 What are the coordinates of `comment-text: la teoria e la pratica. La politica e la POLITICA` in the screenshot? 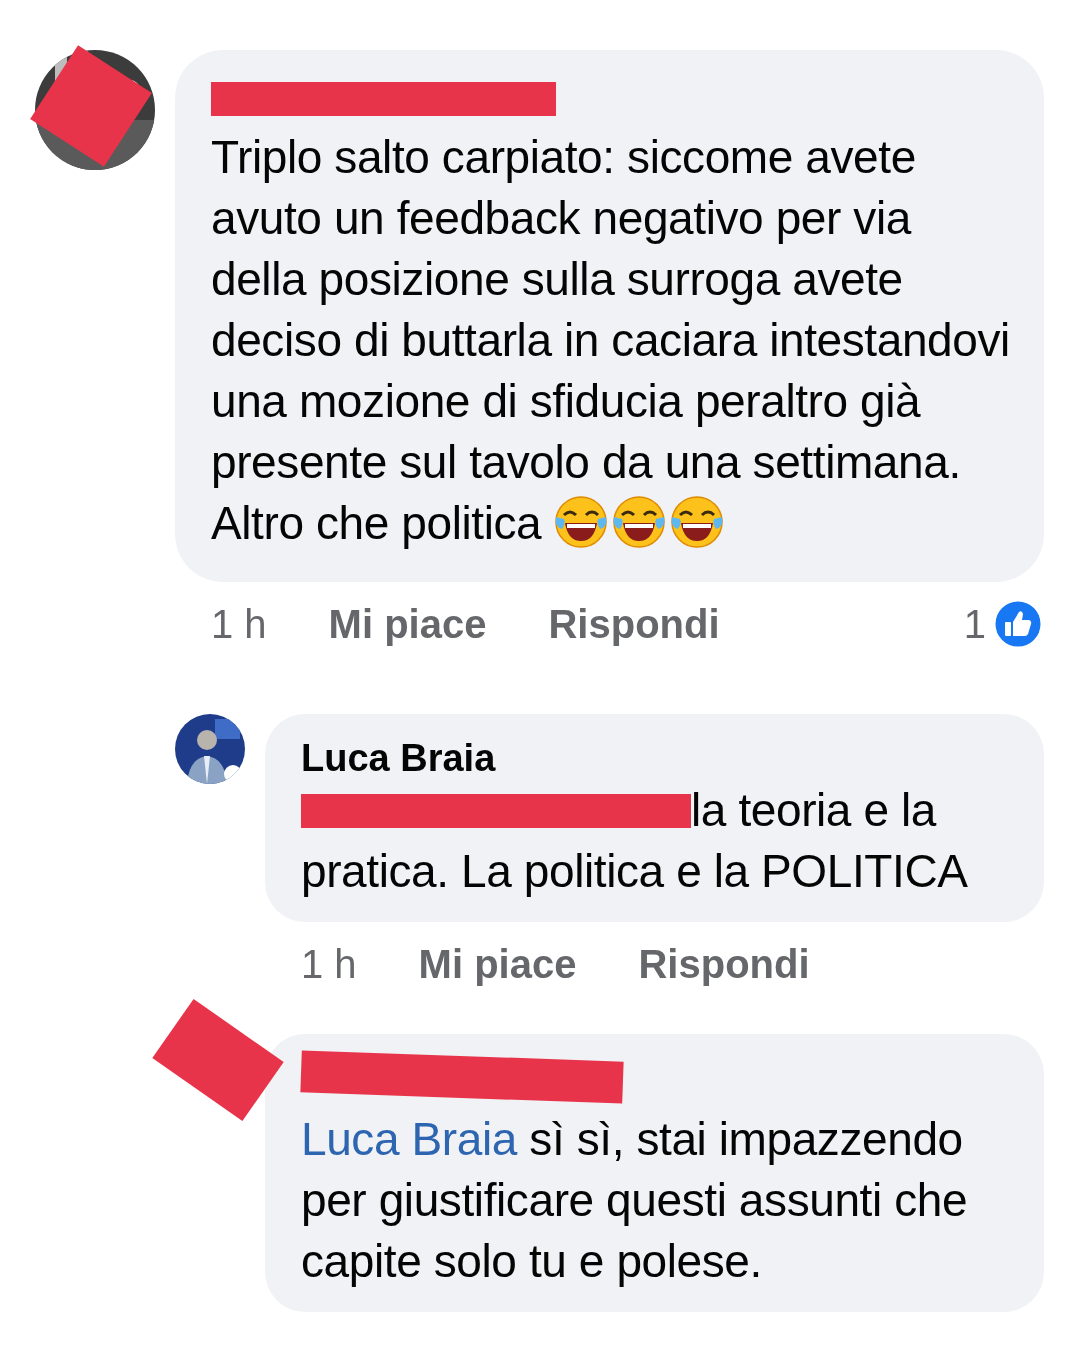 It's located at (635, 841).